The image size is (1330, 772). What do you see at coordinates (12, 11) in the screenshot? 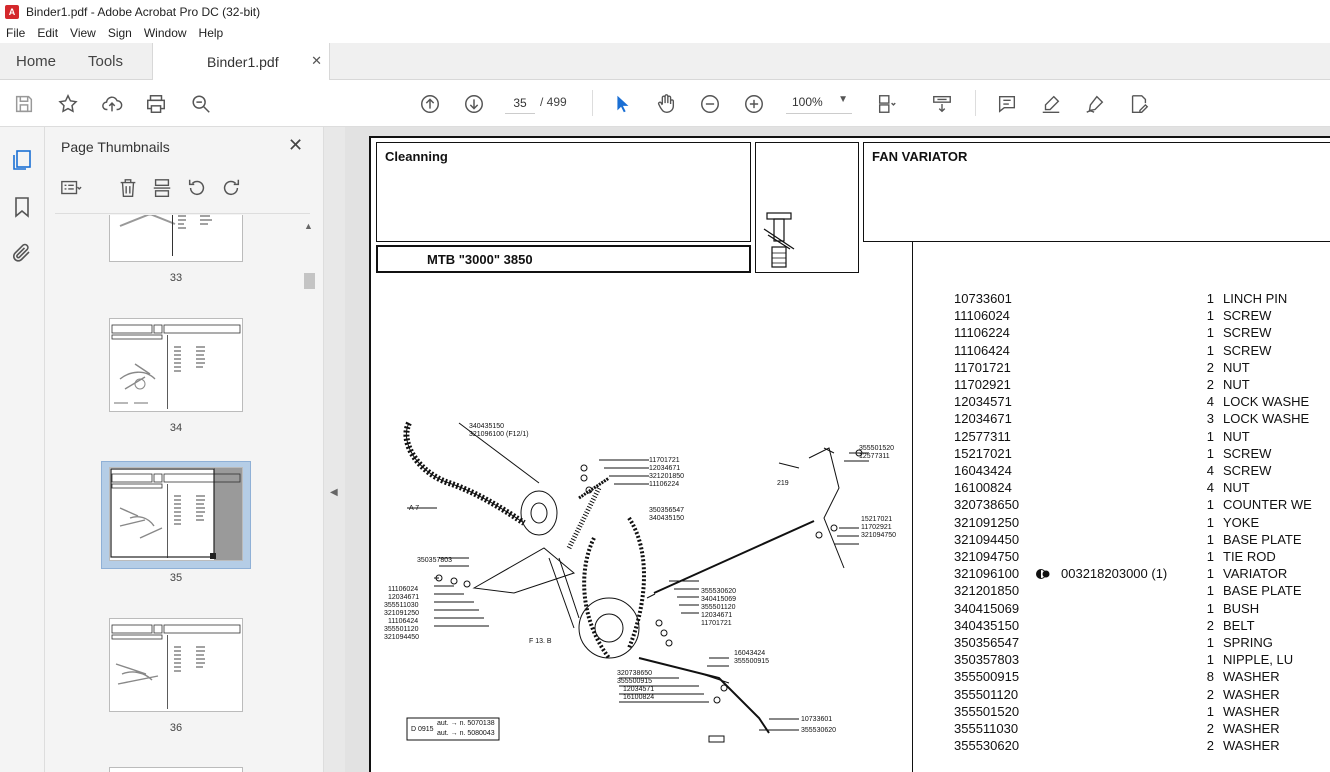
I see `acrobat-logo-icon: A` at bounding box center [12, 11].